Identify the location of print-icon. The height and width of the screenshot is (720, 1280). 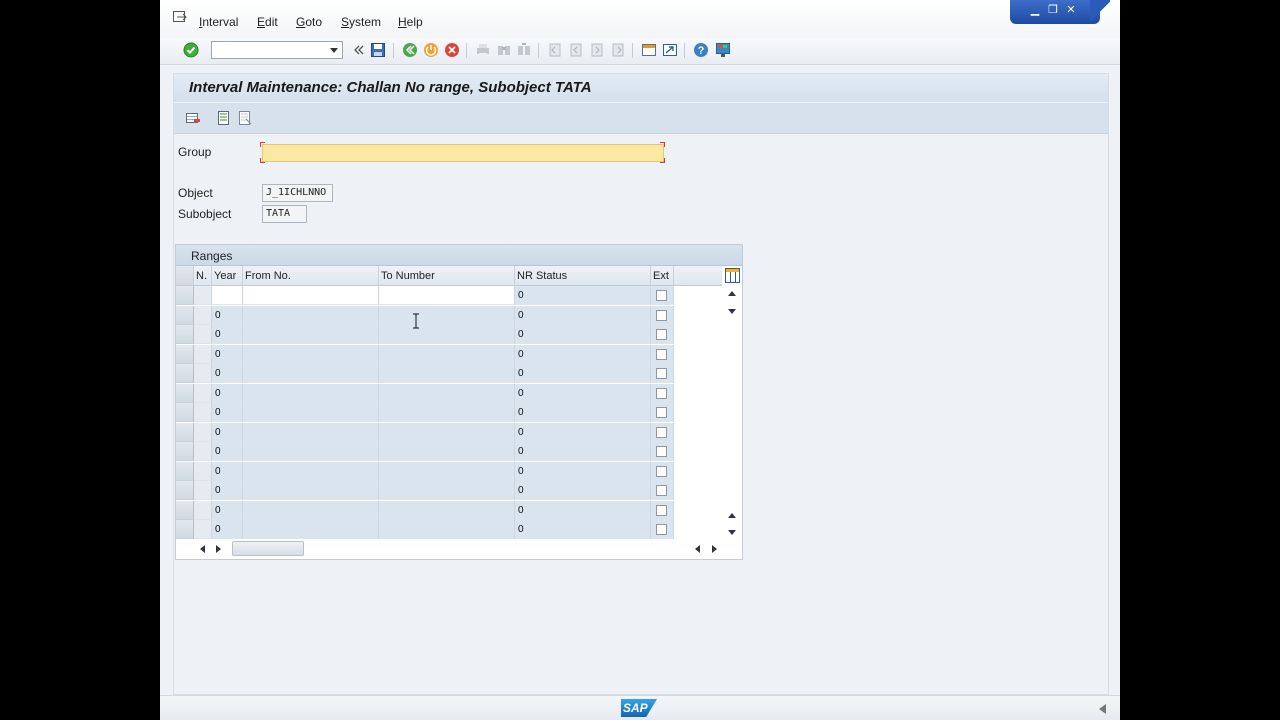
(483, 50).